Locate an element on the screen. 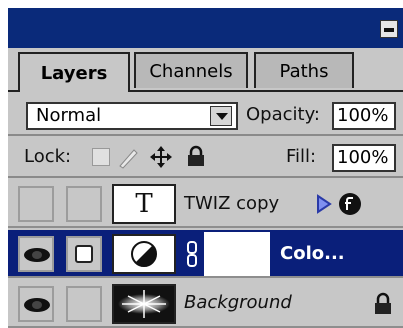 This screenshot has width=403, height=328. tab-layers: Layers is located at coordinates (74, 72).